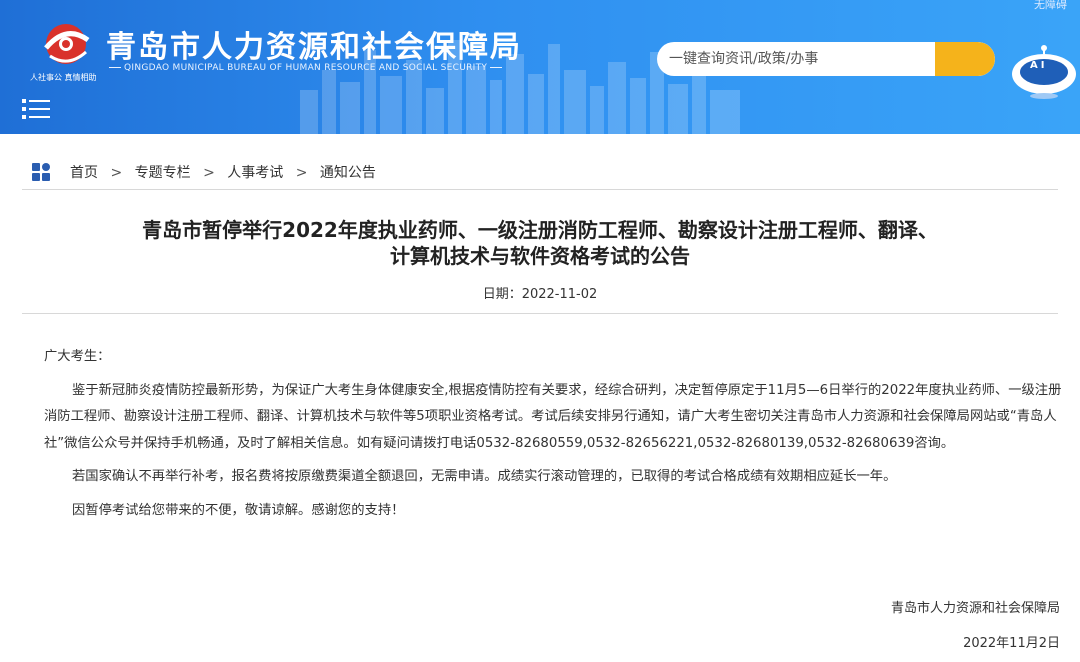 The height and width of the screenshot is (662, 1080). I want to click on ai-robot-icon, so click(1044, 72).